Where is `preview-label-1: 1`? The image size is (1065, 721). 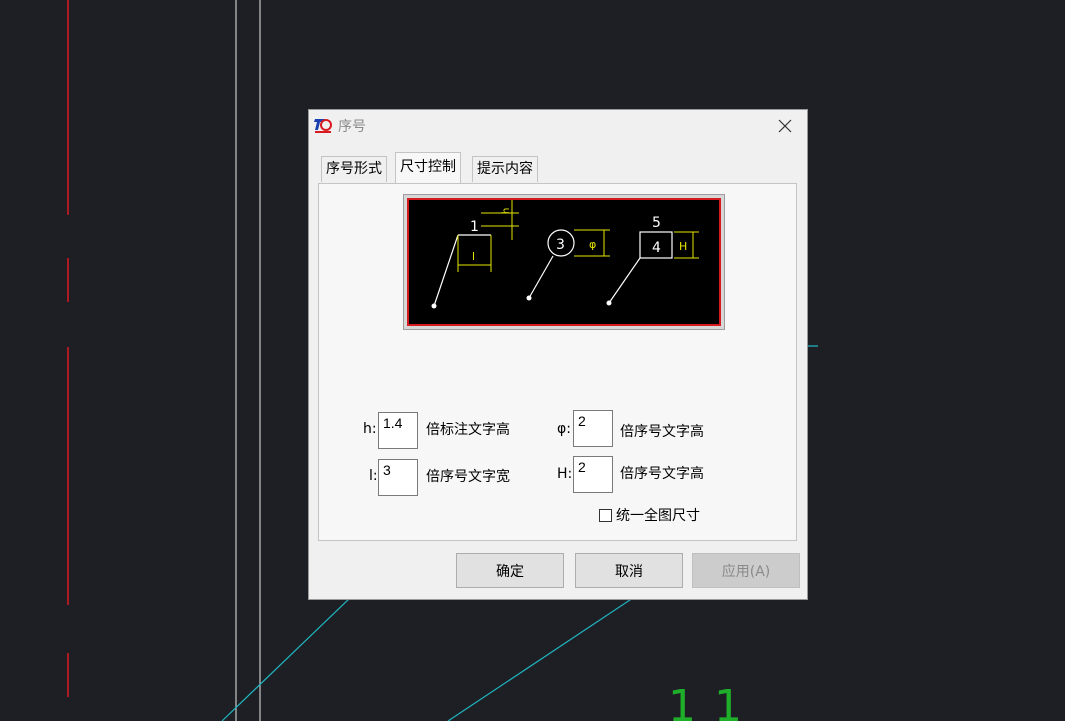 preview-label-1: 1 is located at coordinates (474, 227).